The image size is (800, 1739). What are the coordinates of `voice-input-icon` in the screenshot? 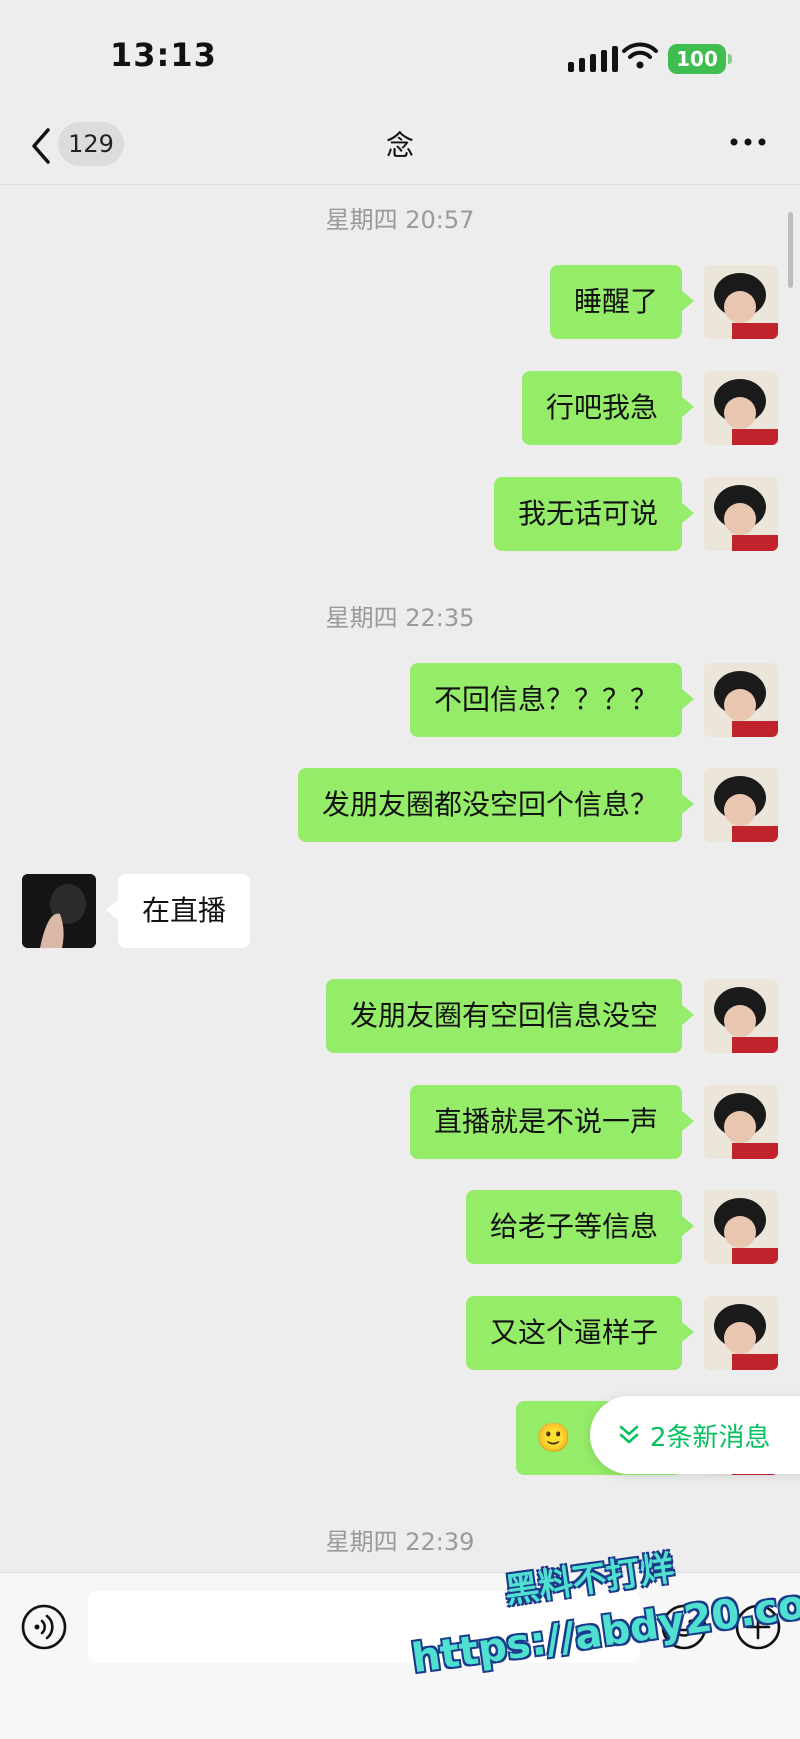 It's located at (44, 1627).